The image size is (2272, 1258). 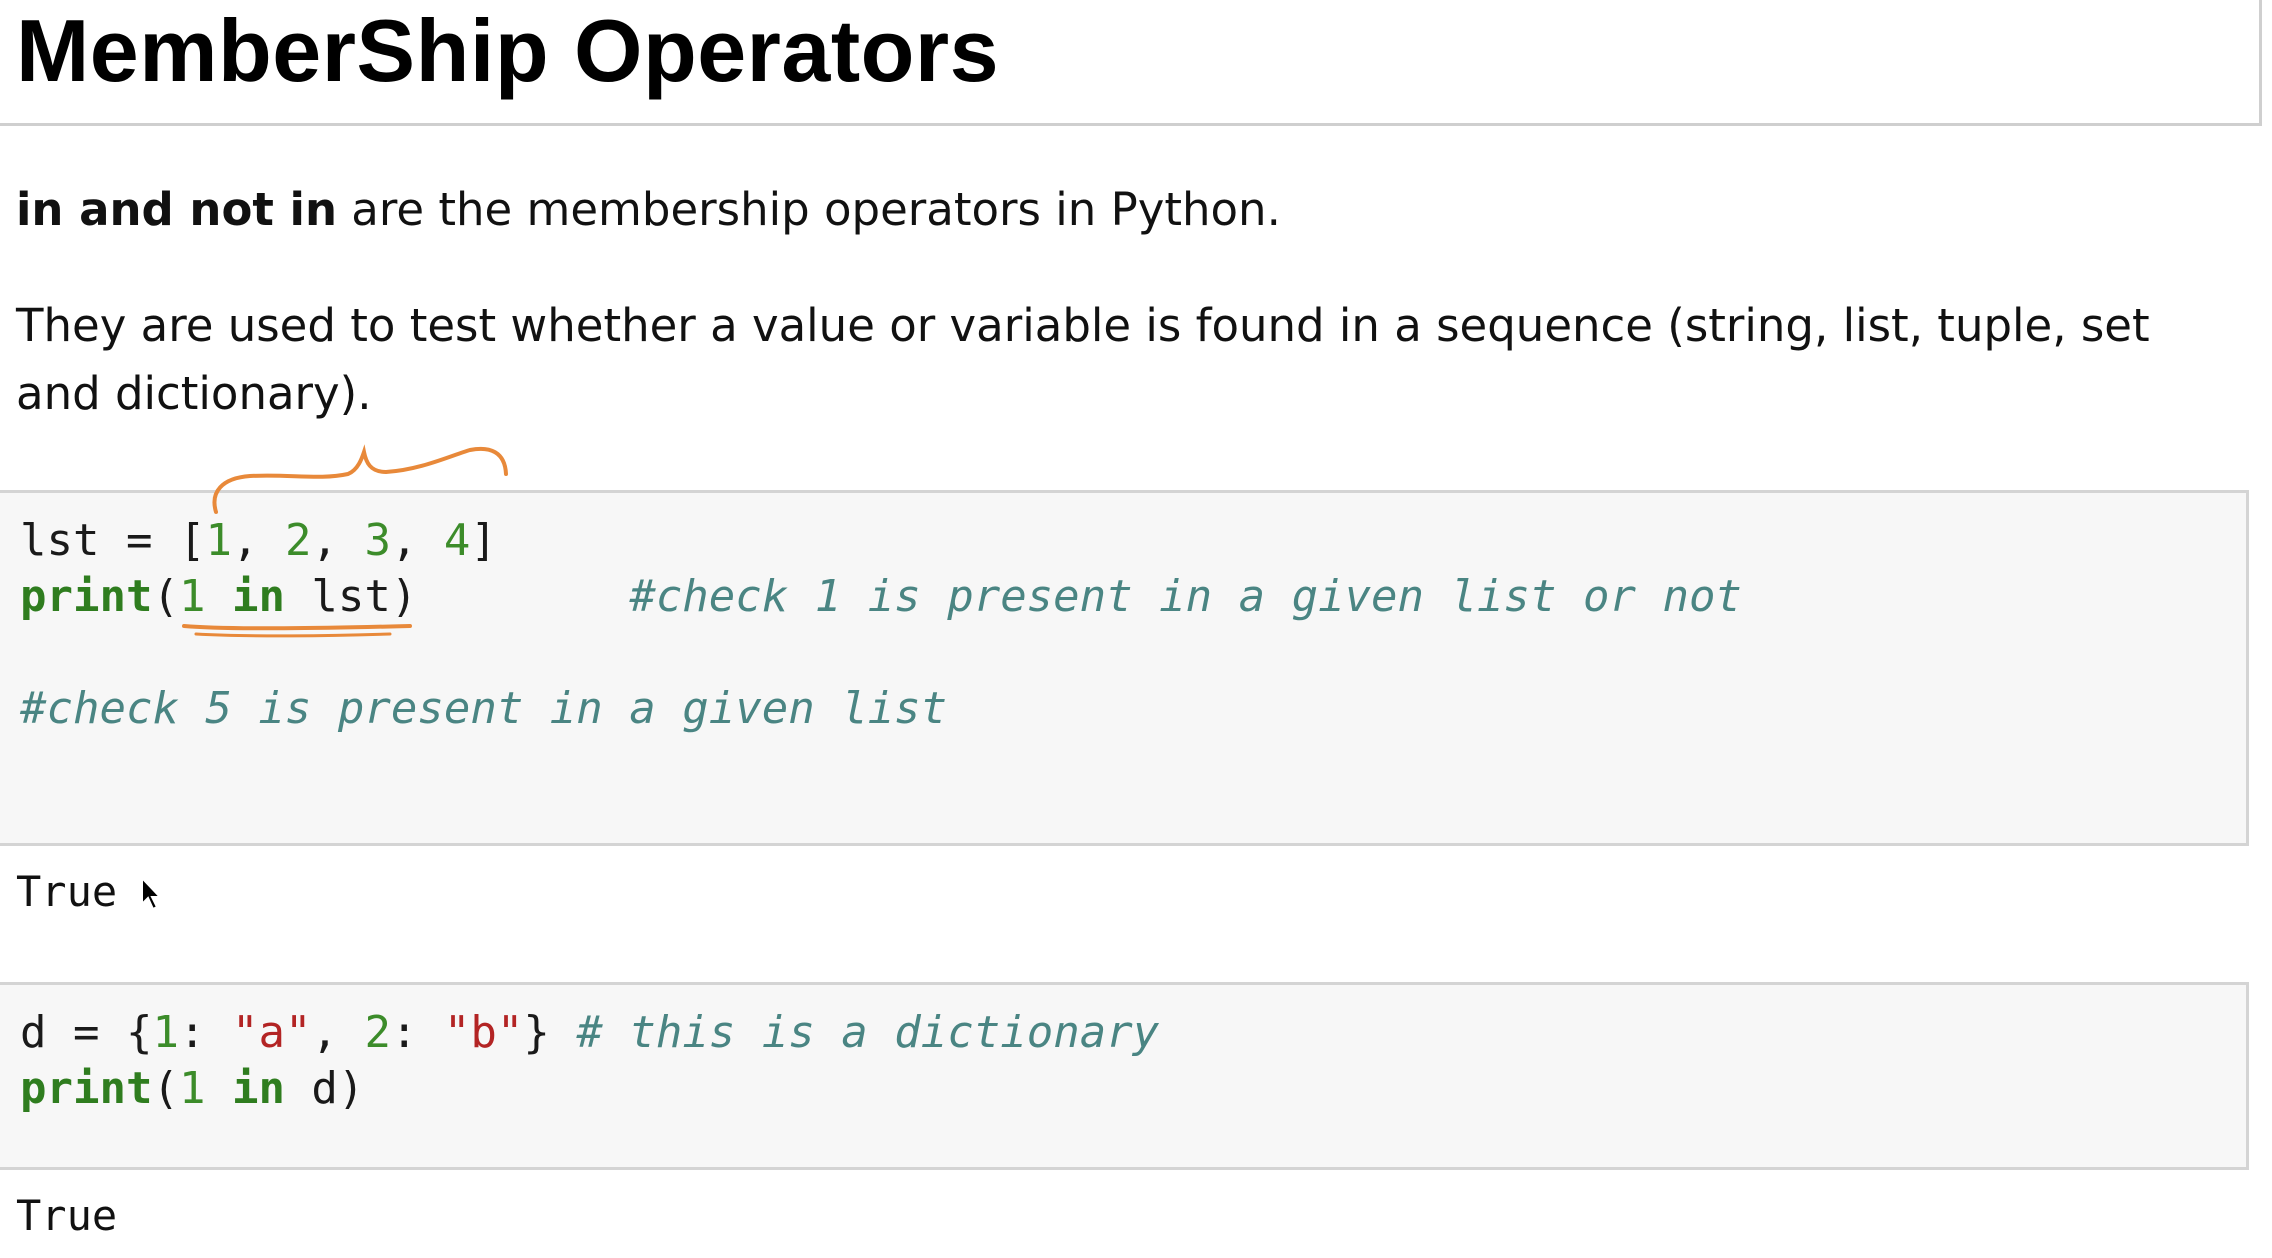 What do you see at coordinates (67, 1215) in the screenshot?
I see `cell-2-output: True` at bounding box center [67, 1215].